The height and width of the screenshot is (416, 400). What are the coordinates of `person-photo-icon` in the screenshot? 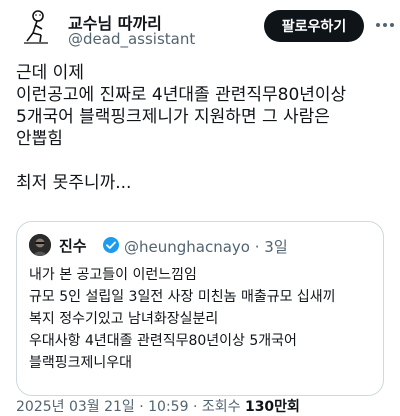 It's located at (40, 245).